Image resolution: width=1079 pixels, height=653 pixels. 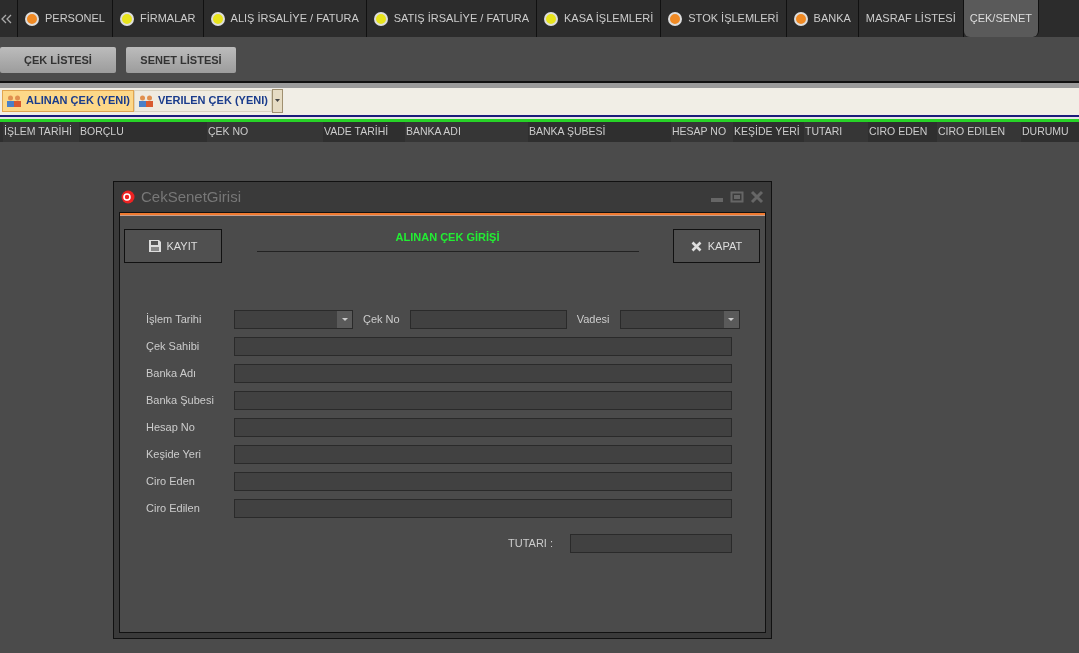 I want to click on form-heading: ALINAN ÇEK GİRİŞİ, so click(x=447, y=237).